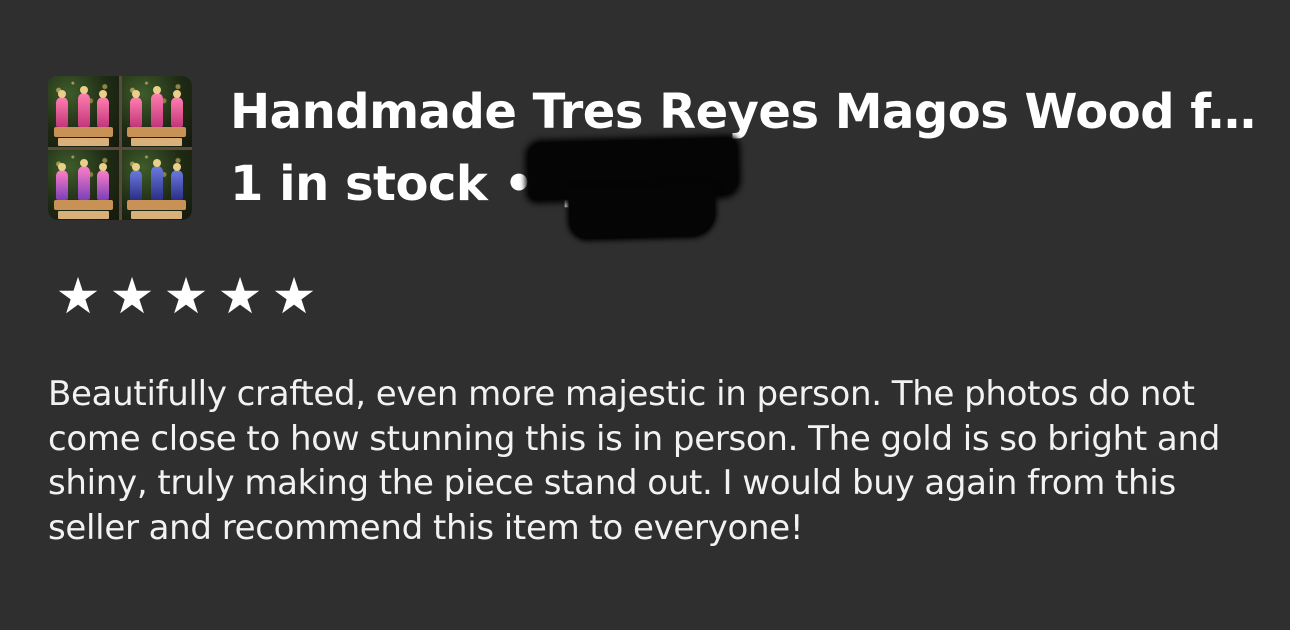  Describe the element at coordinates (120, 148) in the screenshot. I see `product-thumbnail` at that location.